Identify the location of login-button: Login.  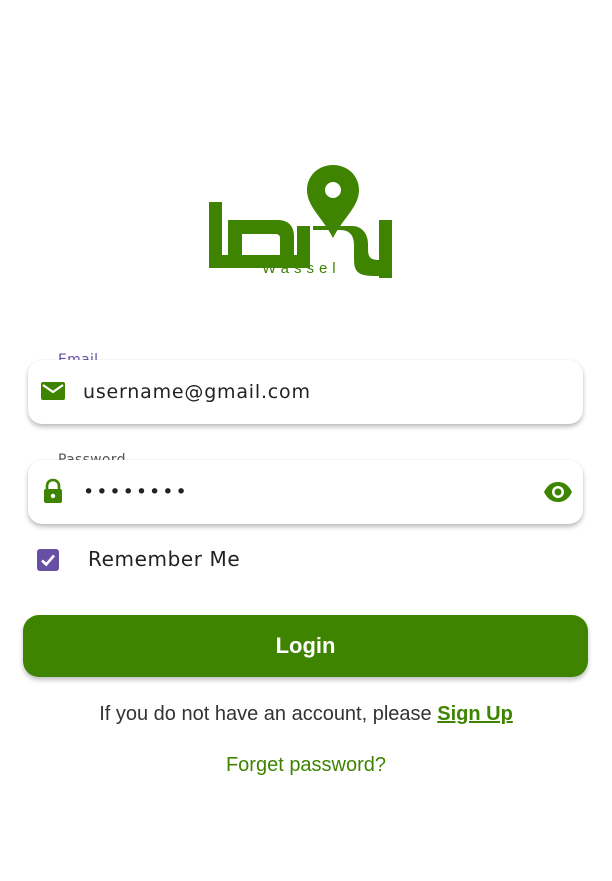
(305, 646).